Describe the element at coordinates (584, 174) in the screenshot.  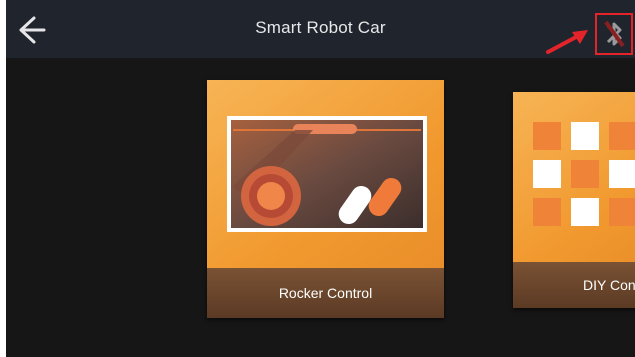
I see `grid-buttons-icon` at that location.